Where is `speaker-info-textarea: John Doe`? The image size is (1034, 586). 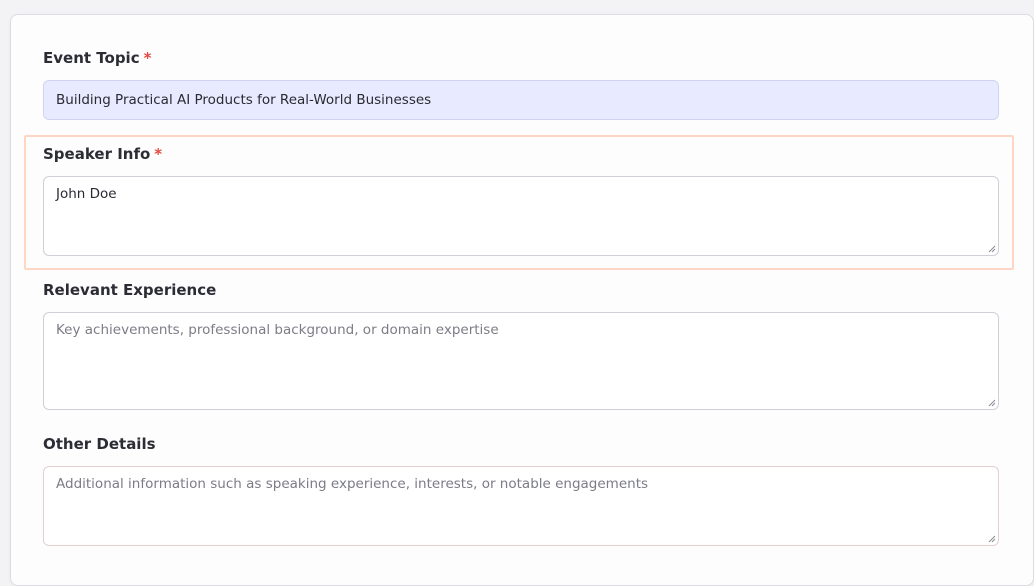 speaker-info-textarea: John Doe is located at coordinates (521, 216).